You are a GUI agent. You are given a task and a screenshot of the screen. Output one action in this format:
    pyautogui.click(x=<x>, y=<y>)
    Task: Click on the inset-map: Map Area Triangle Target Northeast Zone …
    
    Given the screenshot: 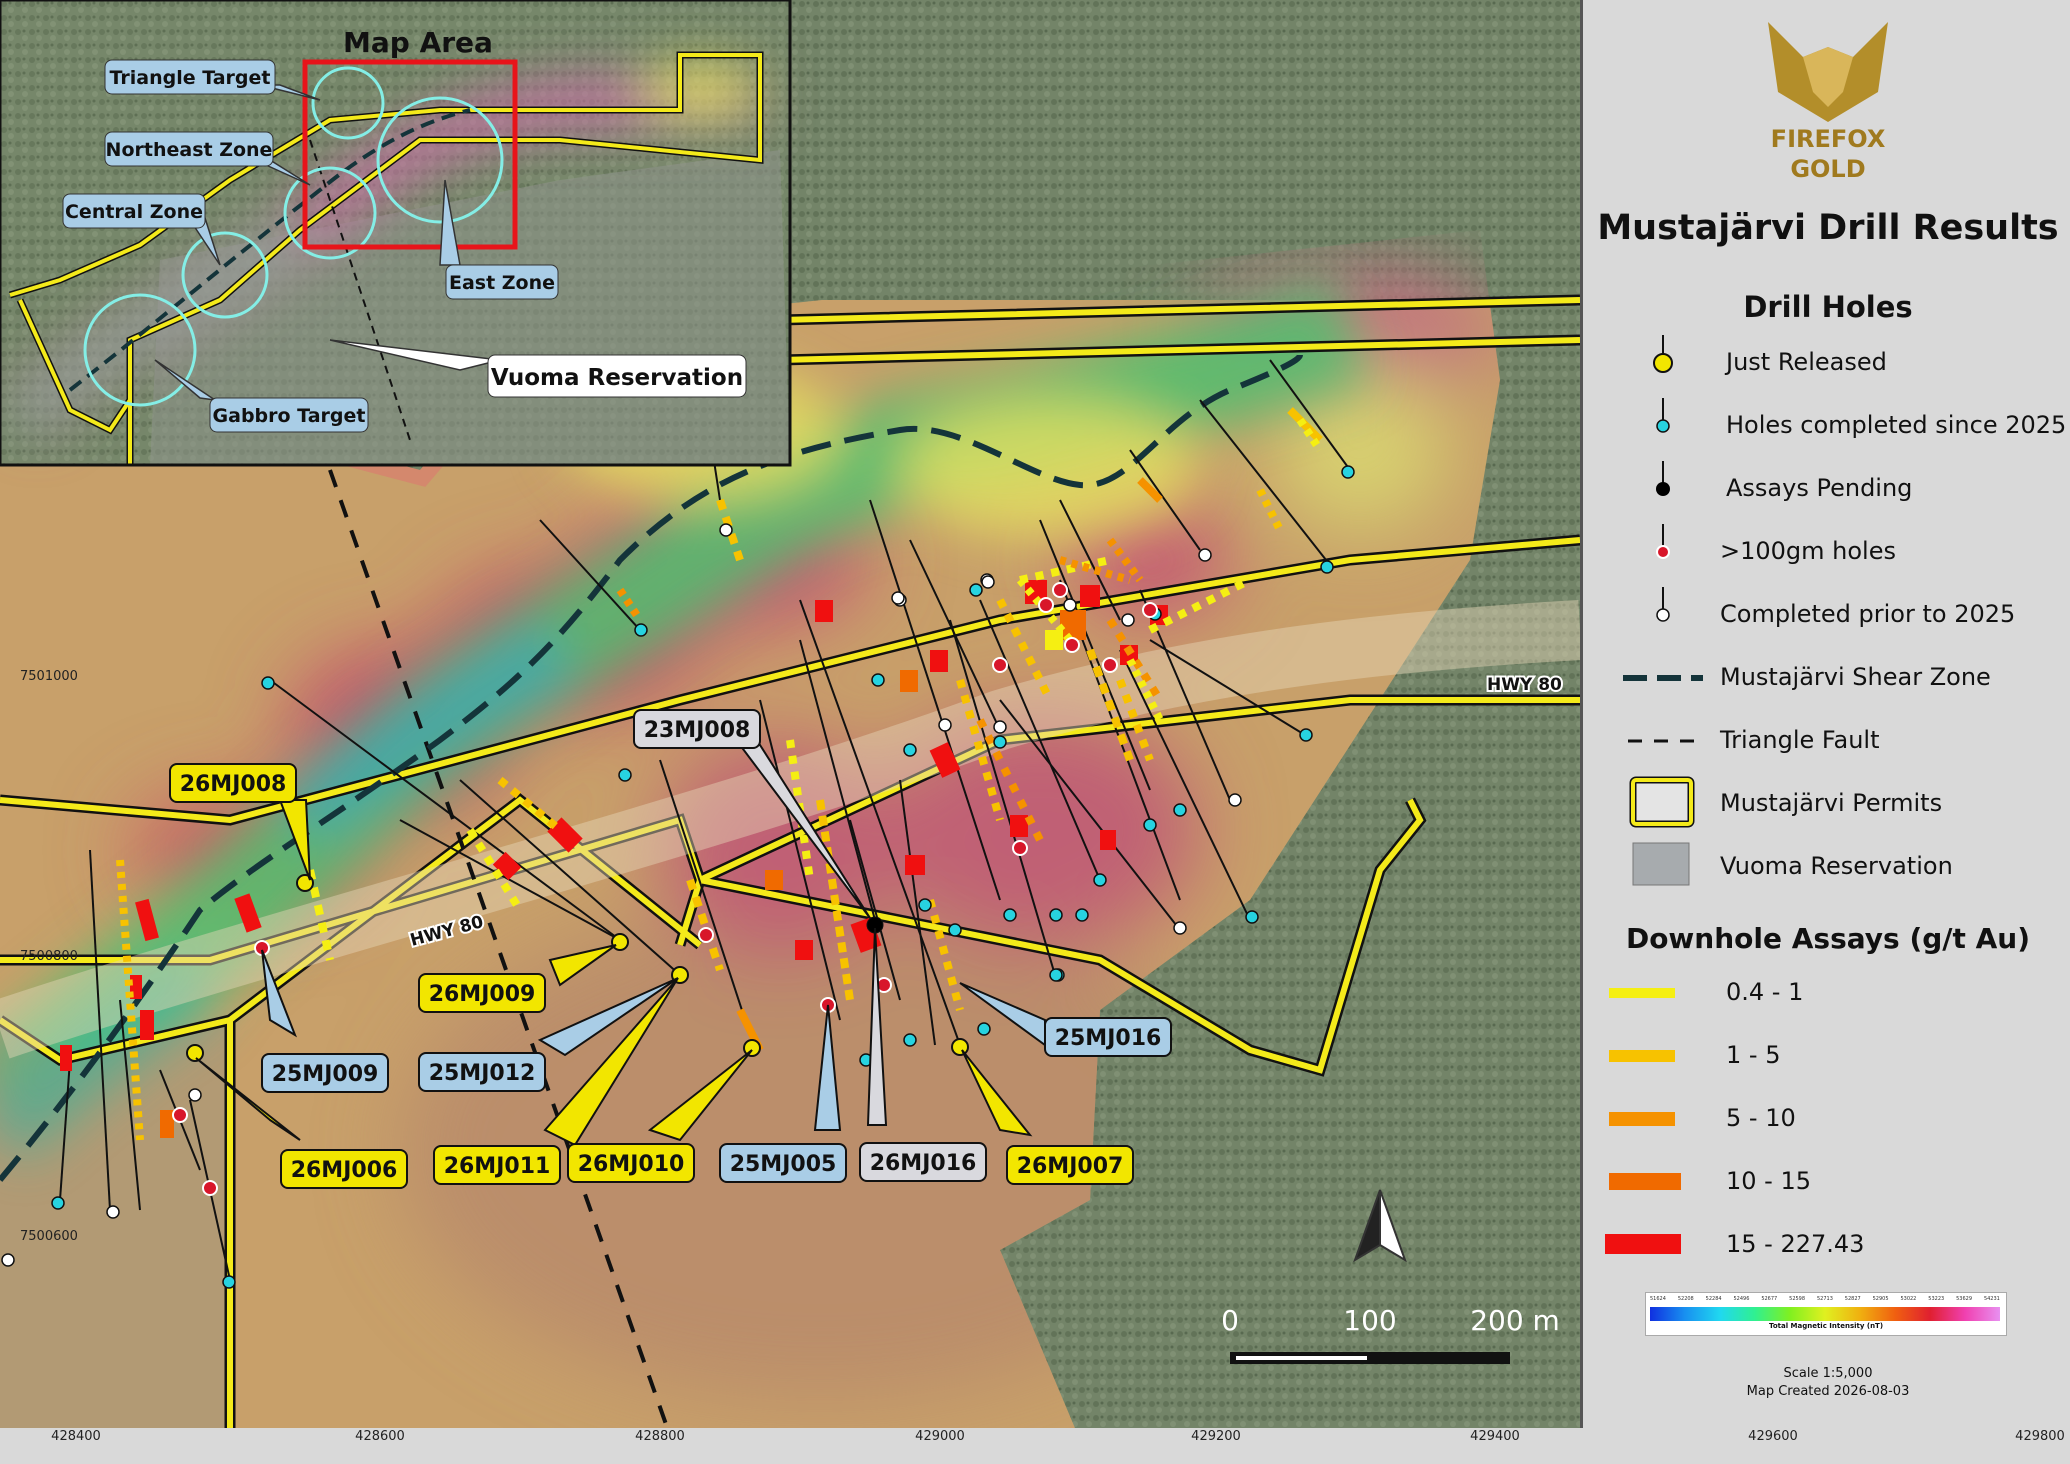 What is the action you would take?
    pyautogui.click(x=396, y=233)
    